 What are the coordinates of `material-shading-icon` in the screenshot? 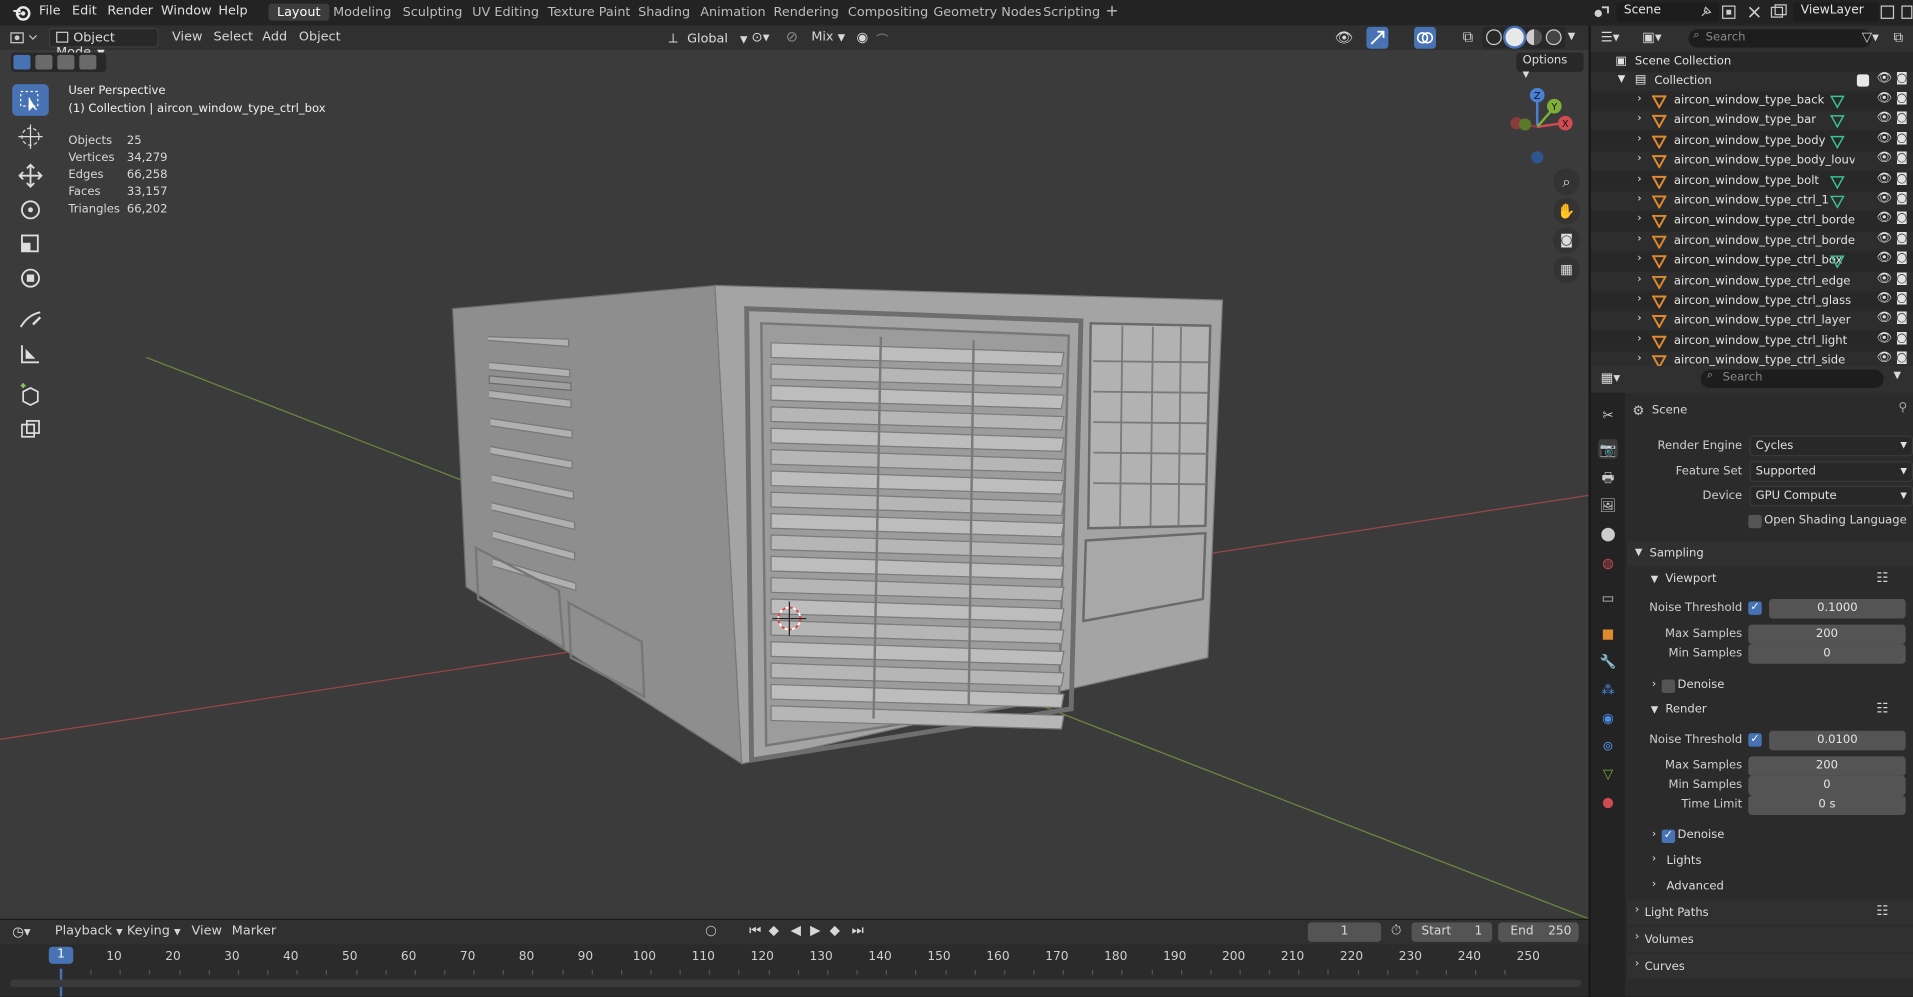 It's located at (1534, 37).